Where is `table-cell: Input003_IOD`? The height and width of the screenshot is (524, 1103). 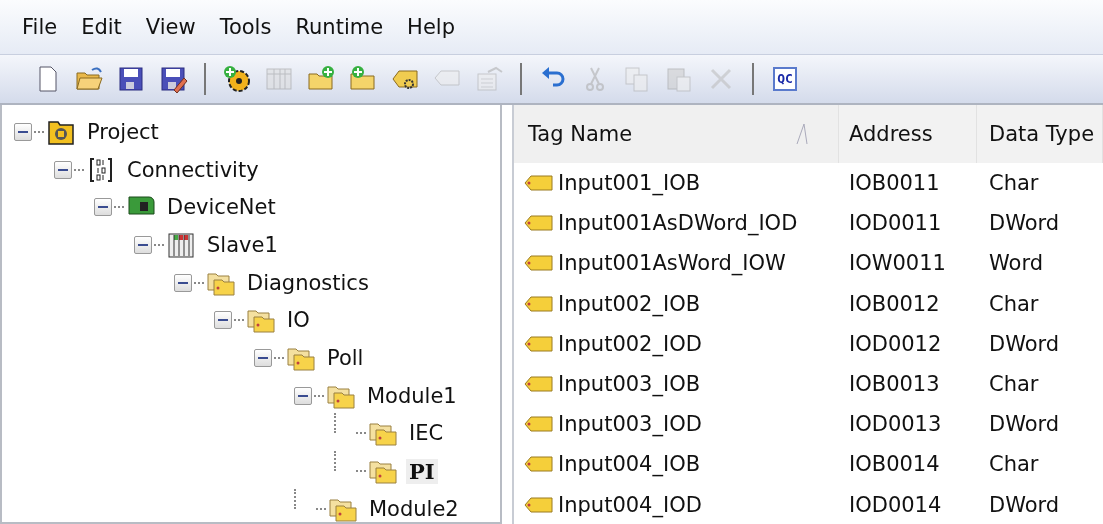 table-cell: Input003_IOD is located at coordinates (630, 424).